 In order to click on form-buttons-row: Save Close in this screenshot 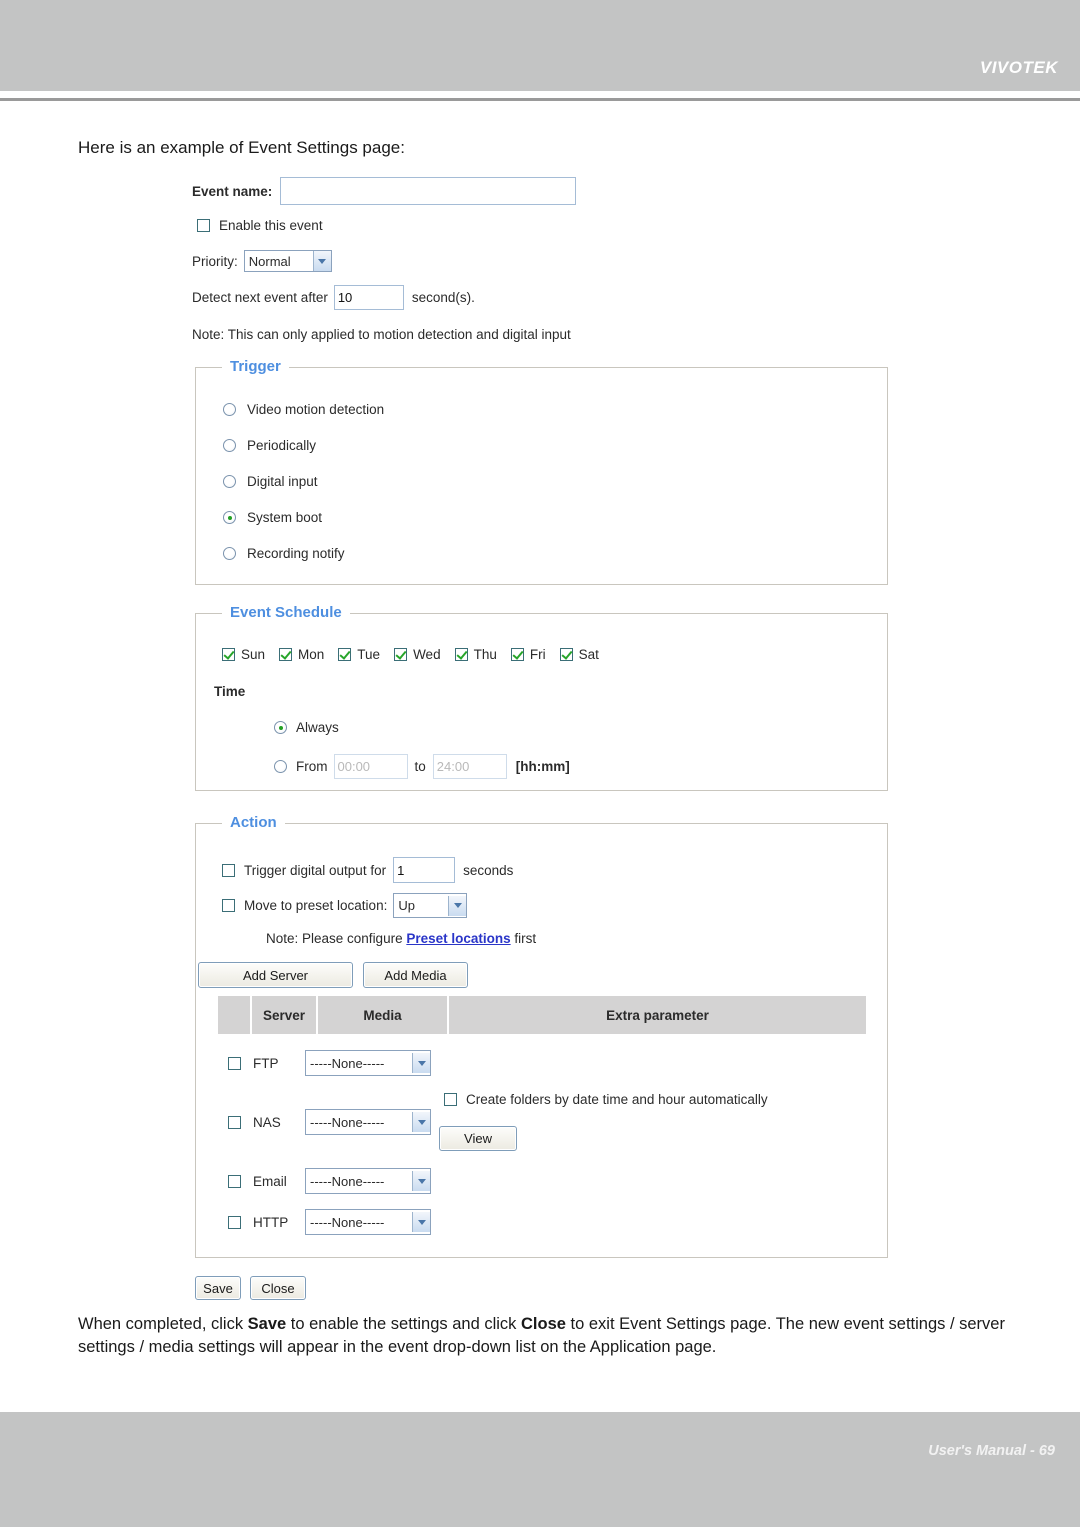, I will do `click(250, 1288)`.